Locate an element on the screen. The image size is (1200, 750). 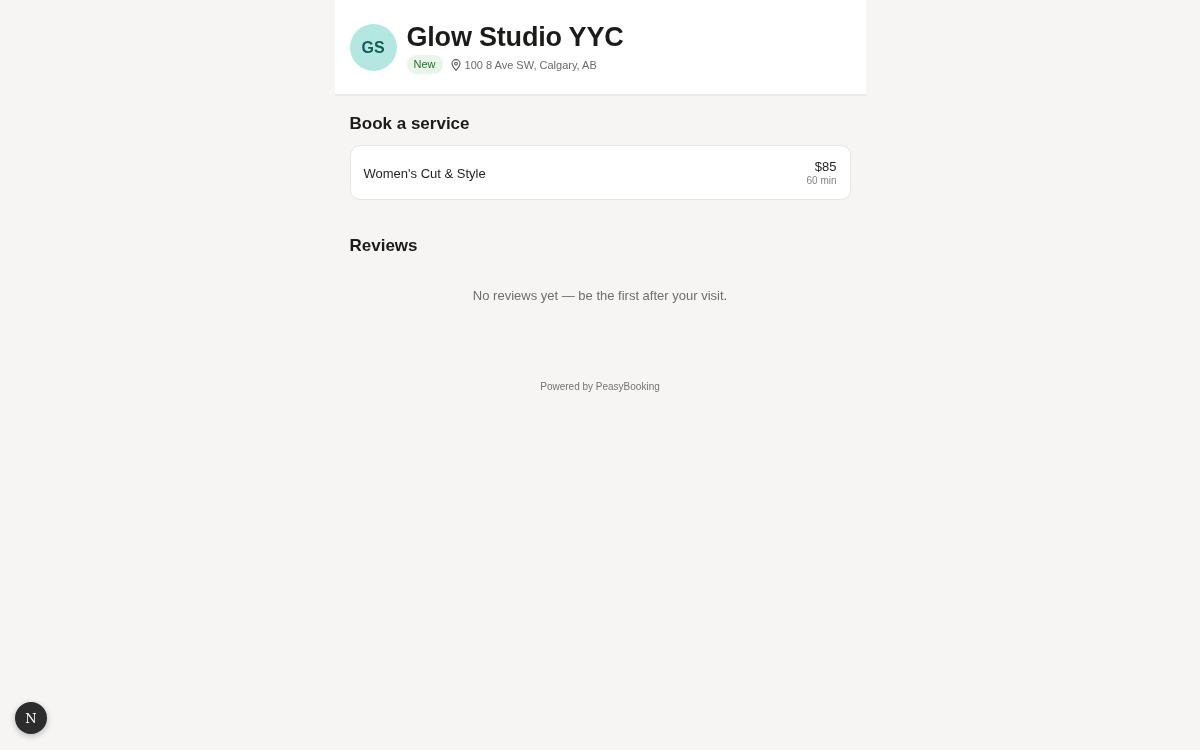
footer-text: Powered by PeasyBooking is located at coordinates (600, 387).